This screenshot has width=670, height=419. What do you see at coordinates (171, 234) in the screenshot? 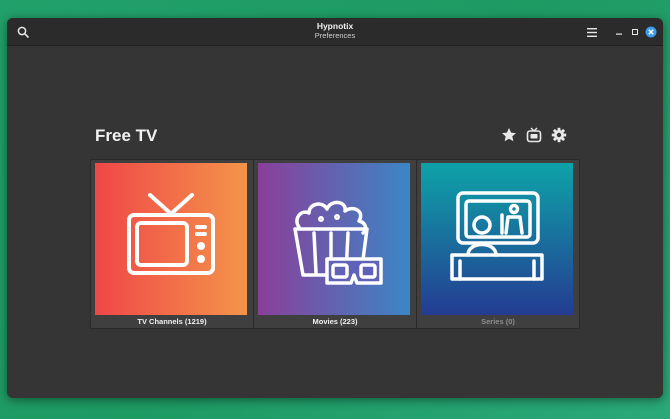
I see `television-icon` at bounding box center [171, 234].